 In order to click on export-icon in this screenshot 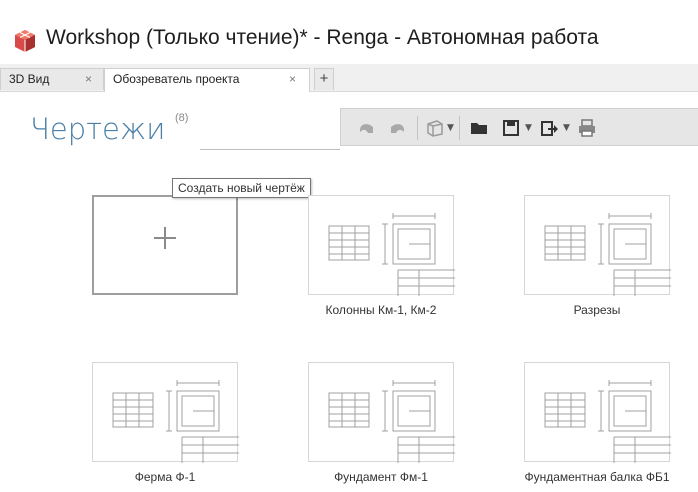, I will do `click(549, 128)`.